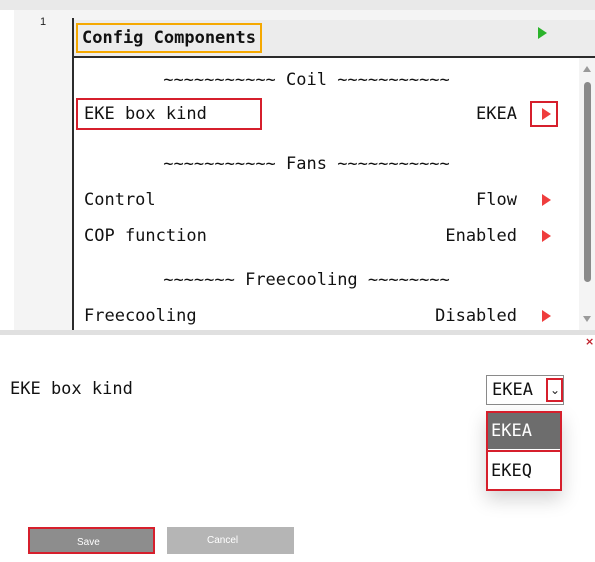 The width and height of the screenshot is (595, 562). What do you see at coordinates (91, 540) in the screenshot?
I see `save-button: Save` at bounding box center [91, 540].